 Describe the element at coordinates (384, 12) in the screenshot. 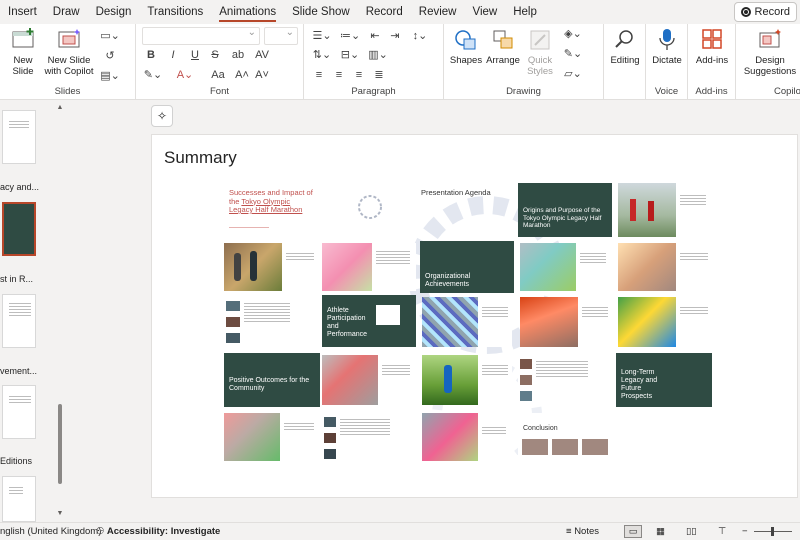

I see `tab-record: Record` at that location.